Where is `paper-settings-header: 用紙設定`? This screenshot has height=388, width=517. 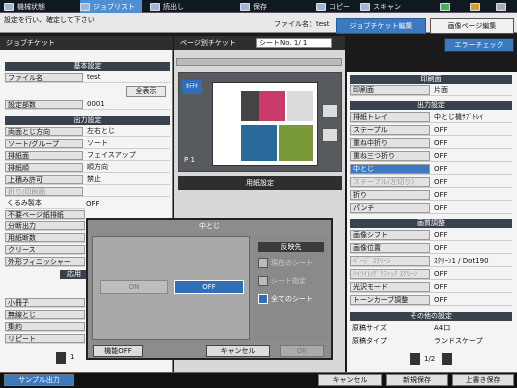 paper-settings-header: 用紙設定 is located at coordinates (260, 183).